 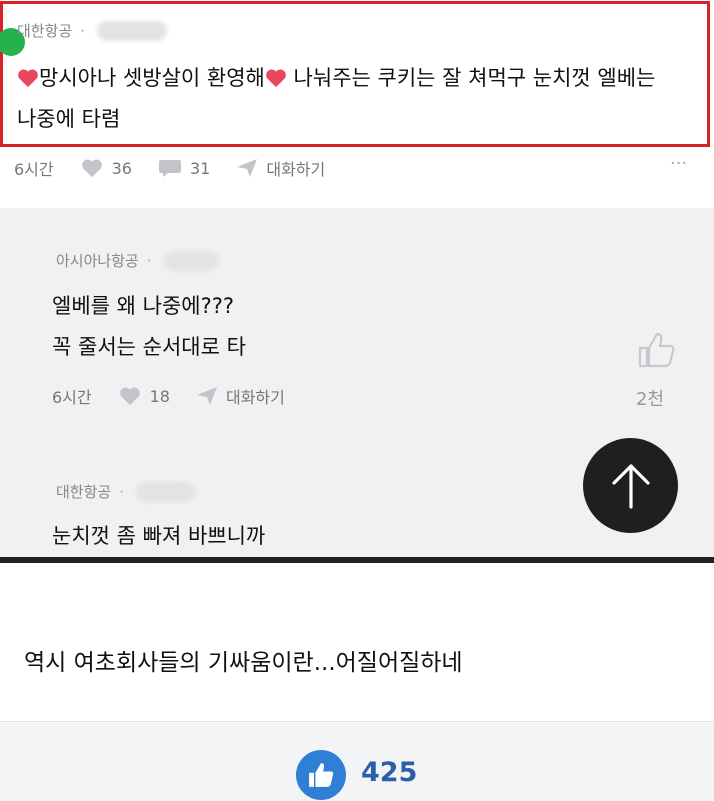 What do you see at coordinates (143, 306) in the screenshot?
I see `reply-text-line1: 엘베를 왜 나중에???` at bounding box center [143, 306].